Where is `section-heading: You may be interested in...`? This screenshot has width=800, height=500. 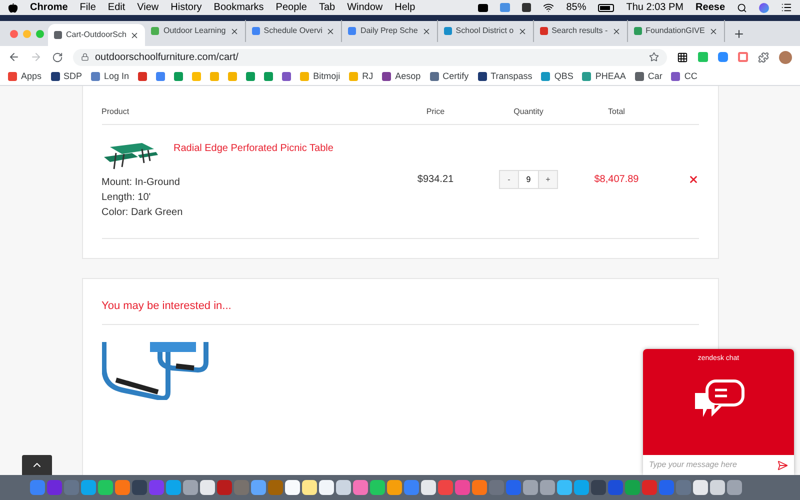
section-heading: You may be interested in... is located at coordinates (400, 311).